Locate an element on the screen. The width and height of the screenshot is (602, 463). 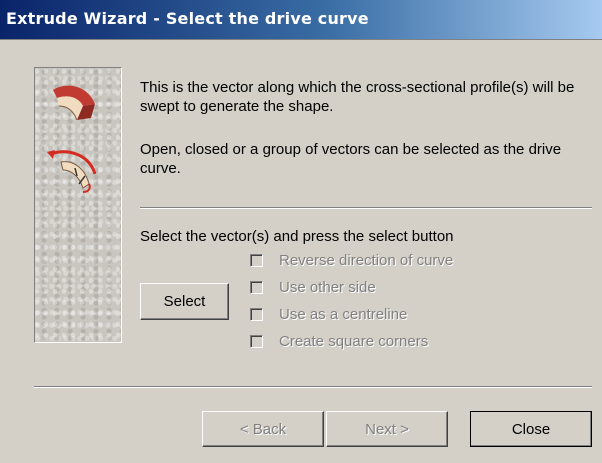
reverse-direction-checkbox: Reverse direction of curve is located at coordinates (351, 260).